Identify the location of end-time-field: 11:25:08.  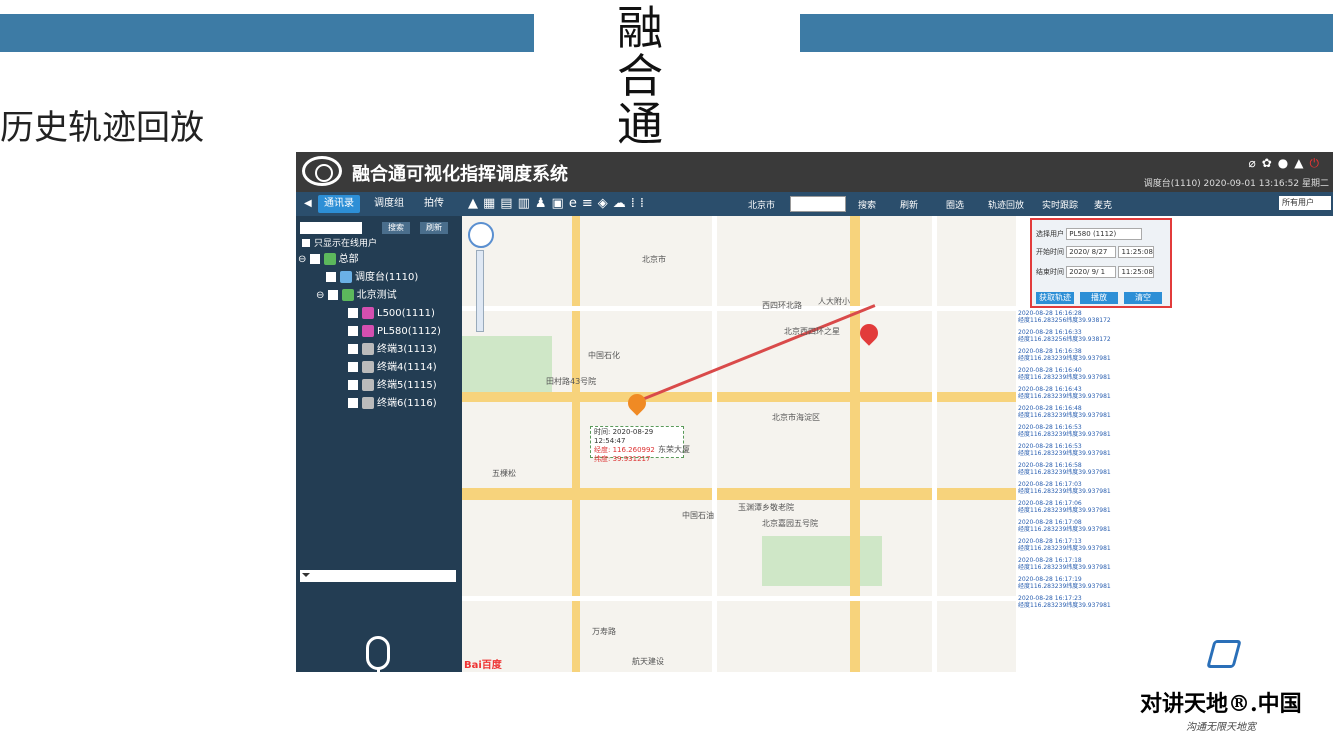
(1136, 272).